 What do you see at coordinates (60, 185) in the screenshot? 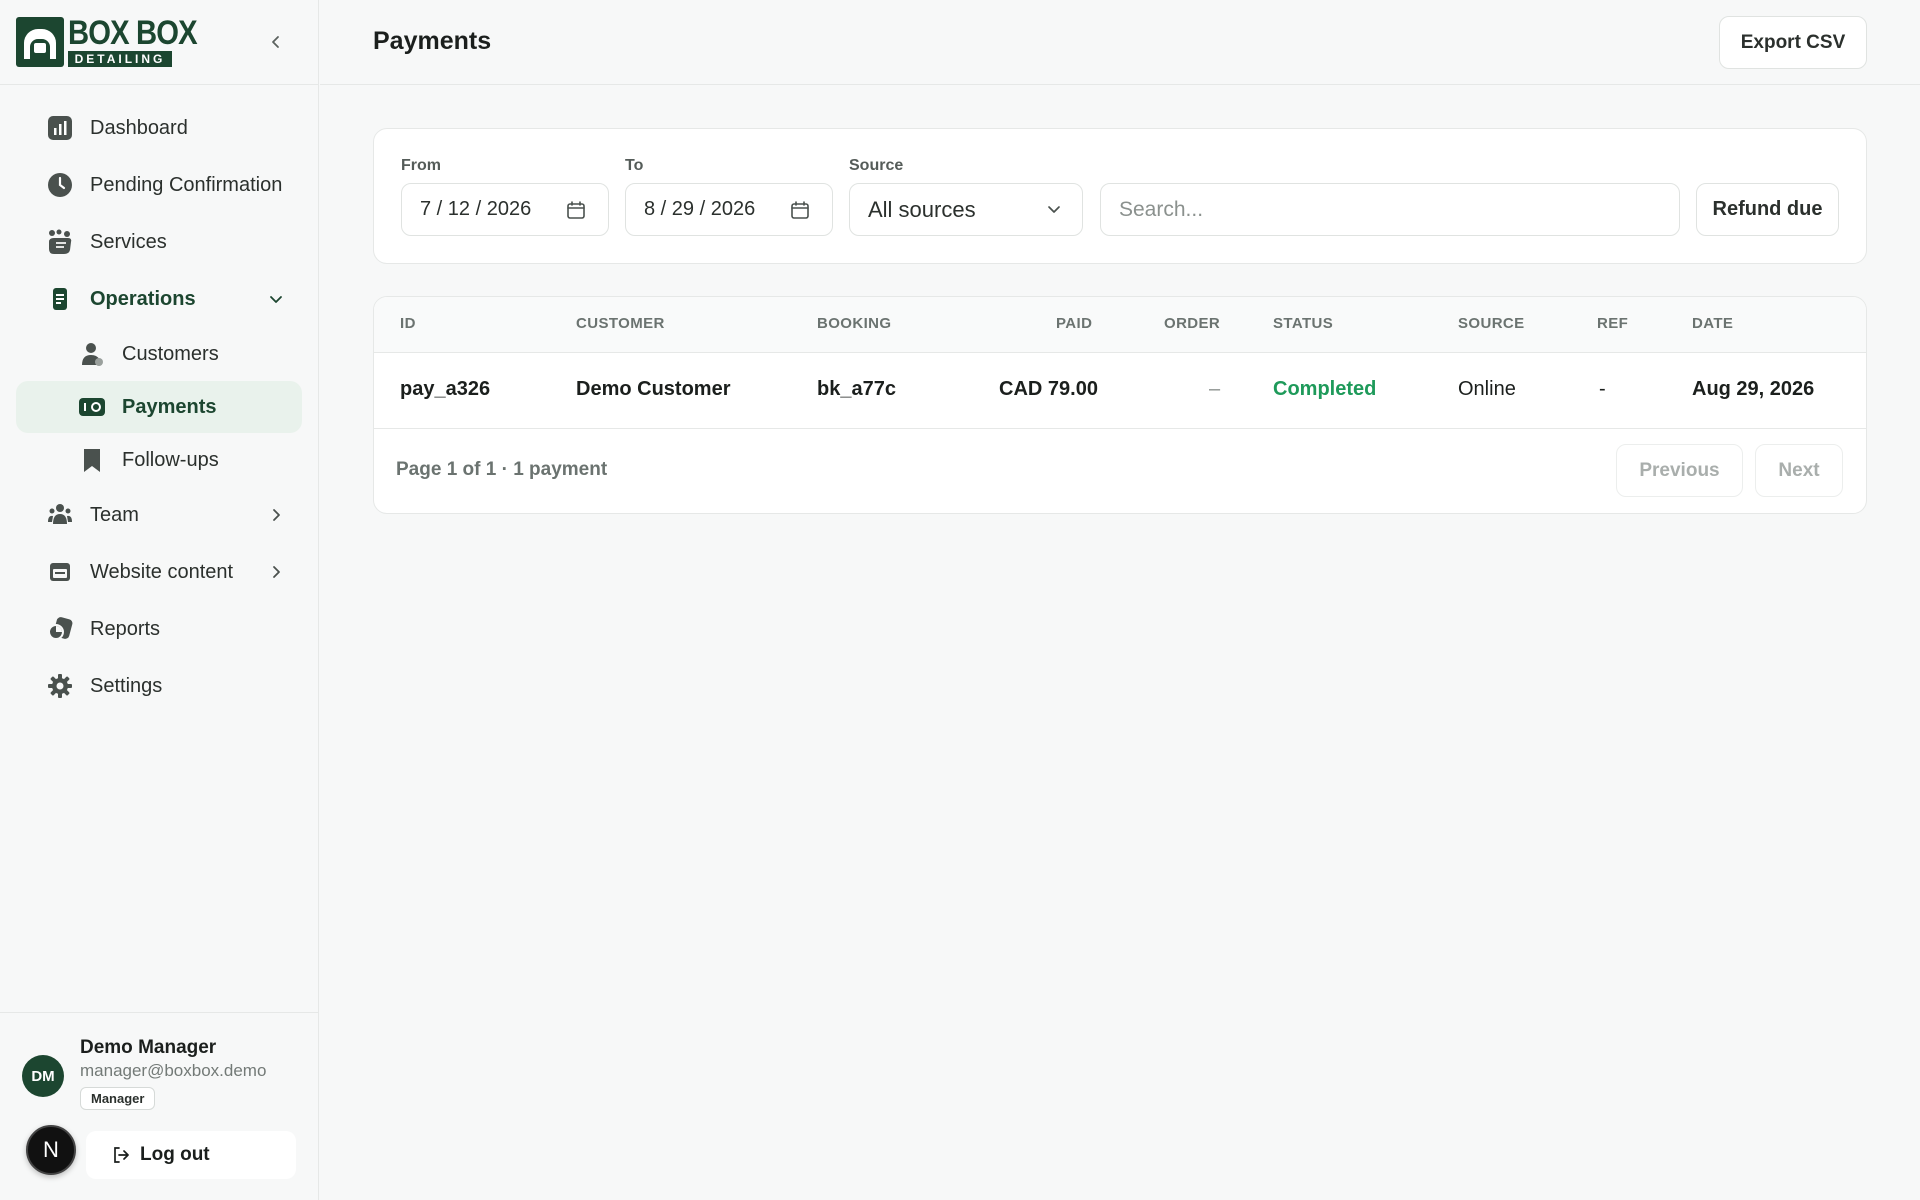
I see `clock-icon` at bounding box center [60, 185].